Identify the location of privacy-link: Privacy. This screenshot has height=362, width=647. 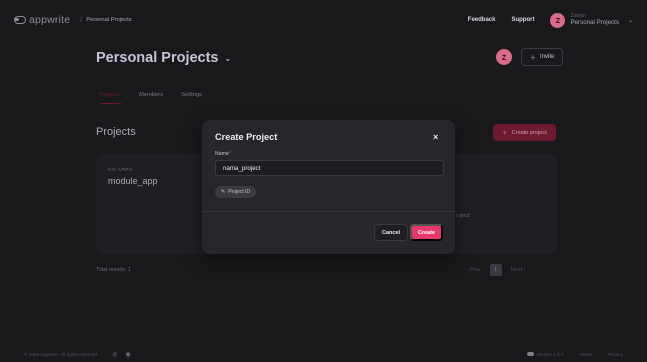
(615, 354).